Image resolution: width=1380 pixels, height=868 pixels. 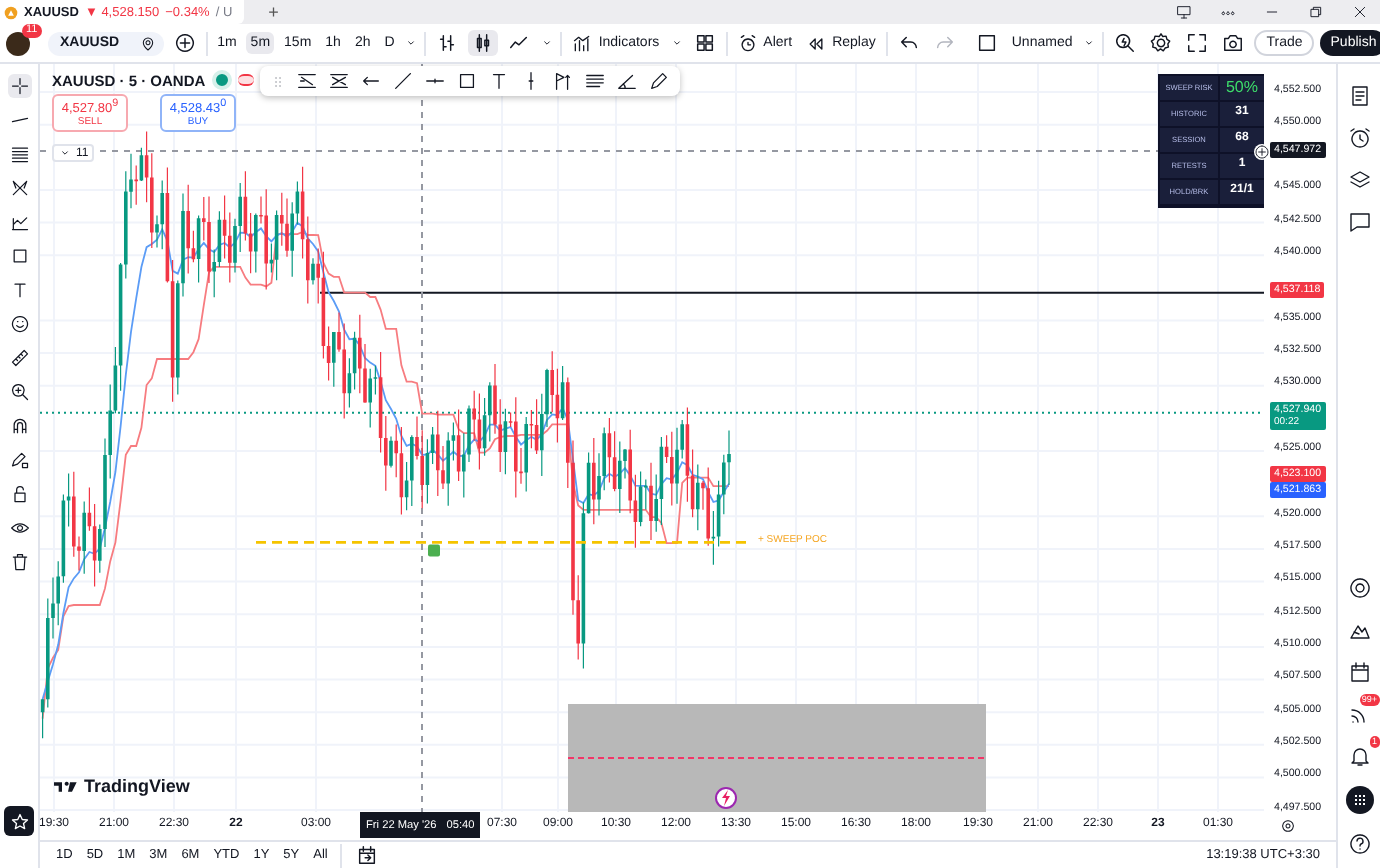 What do you see at coordinates (19, 562) in the screenshot?
I see `trash-icon` at bounding box center [19, 562].